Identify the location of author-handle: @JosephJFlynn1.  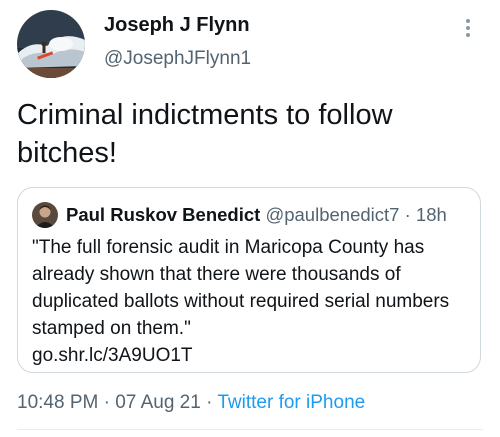
(177, 59).